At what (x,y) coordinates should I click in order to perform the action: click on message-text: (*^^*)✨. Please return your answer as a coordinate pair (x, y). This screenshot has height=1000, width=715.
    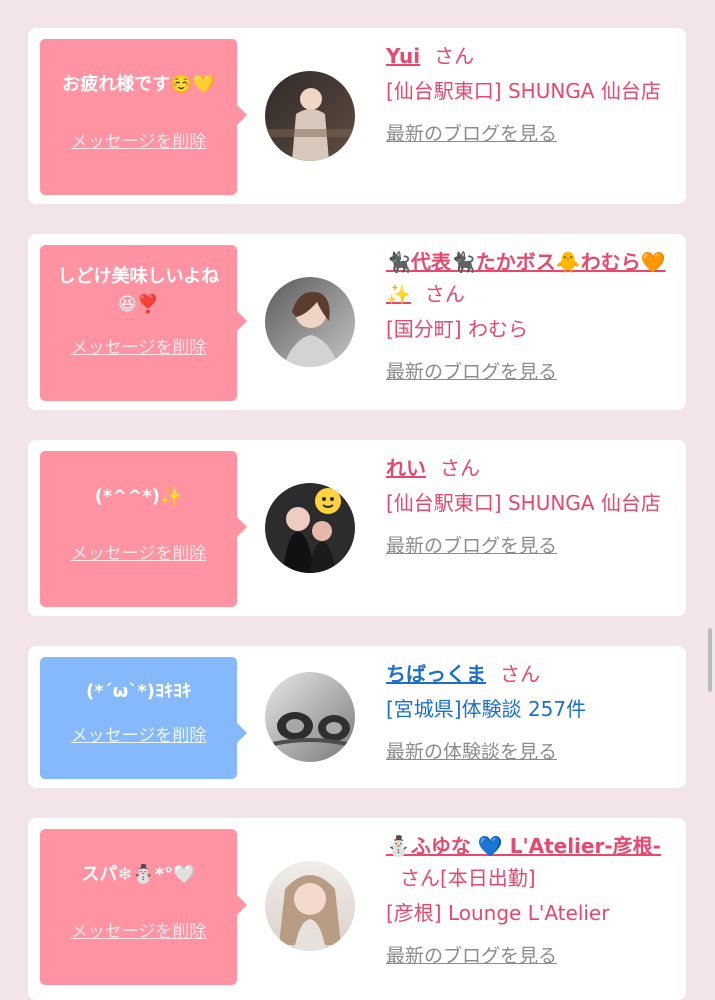
    Looking at the image, I should click on (138, 496).